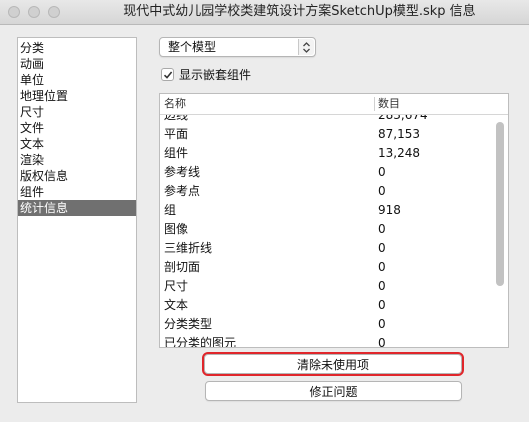  Describe the element at coordinates (77, 176) in the screenshot. I see `sidebar-item-credits: 版权信息` at that location.